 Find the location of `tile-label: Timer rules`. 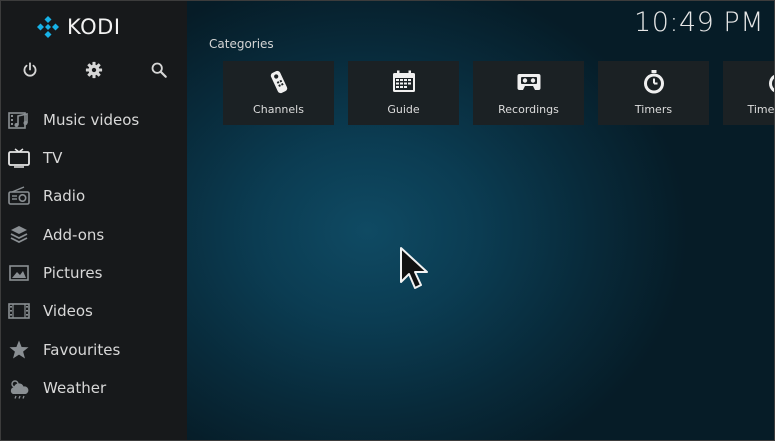

tile-label: Timer rules is located at coordinates (761, 109).